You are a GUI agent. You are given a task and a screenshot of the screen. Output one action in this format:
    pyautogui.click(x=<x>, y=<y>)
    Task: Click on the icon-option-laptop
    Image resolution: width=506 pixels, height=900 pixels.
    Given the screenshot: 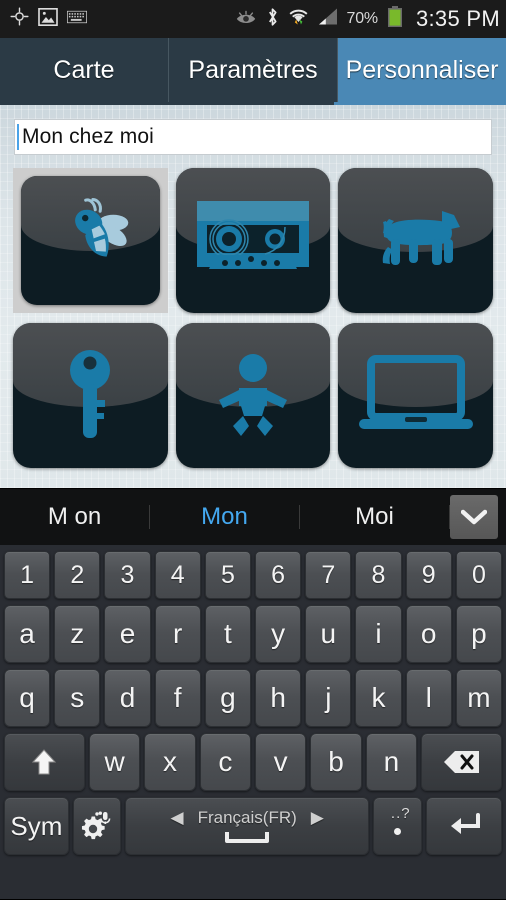 What is the action you would take?
    pyautogui.click(x=415, y=395)
    